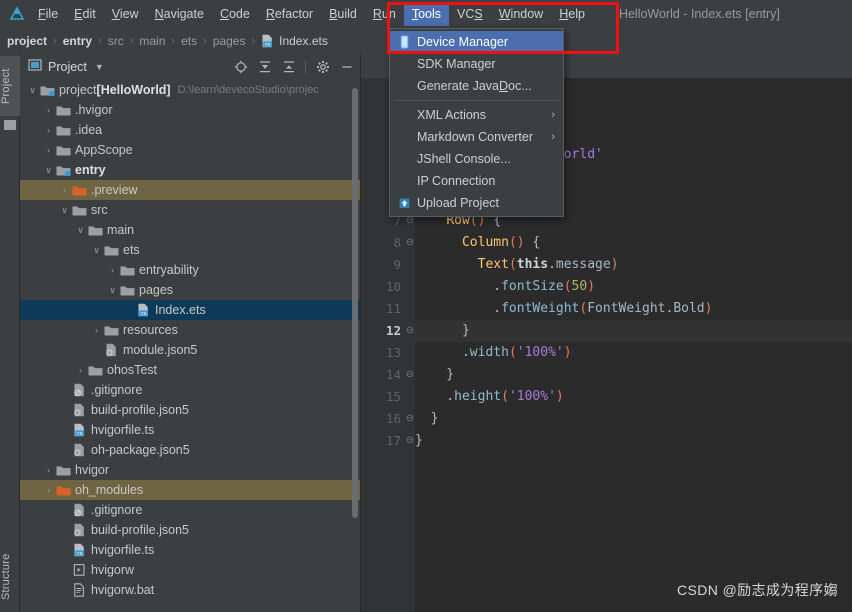  What do you see at coordinates (235, 14) in the screenshot?
I see `menu-item-code: Code` at bounding box center [235, 14].